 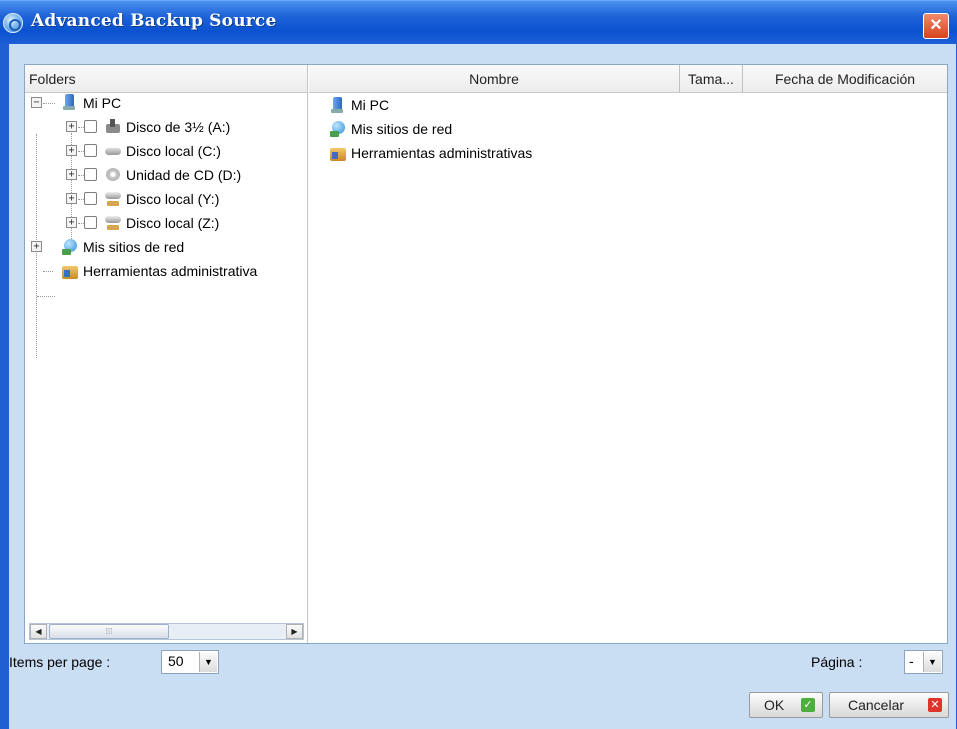 I want to click on tree-item-label: Mis sitios de red, so click(x=134, y=247).